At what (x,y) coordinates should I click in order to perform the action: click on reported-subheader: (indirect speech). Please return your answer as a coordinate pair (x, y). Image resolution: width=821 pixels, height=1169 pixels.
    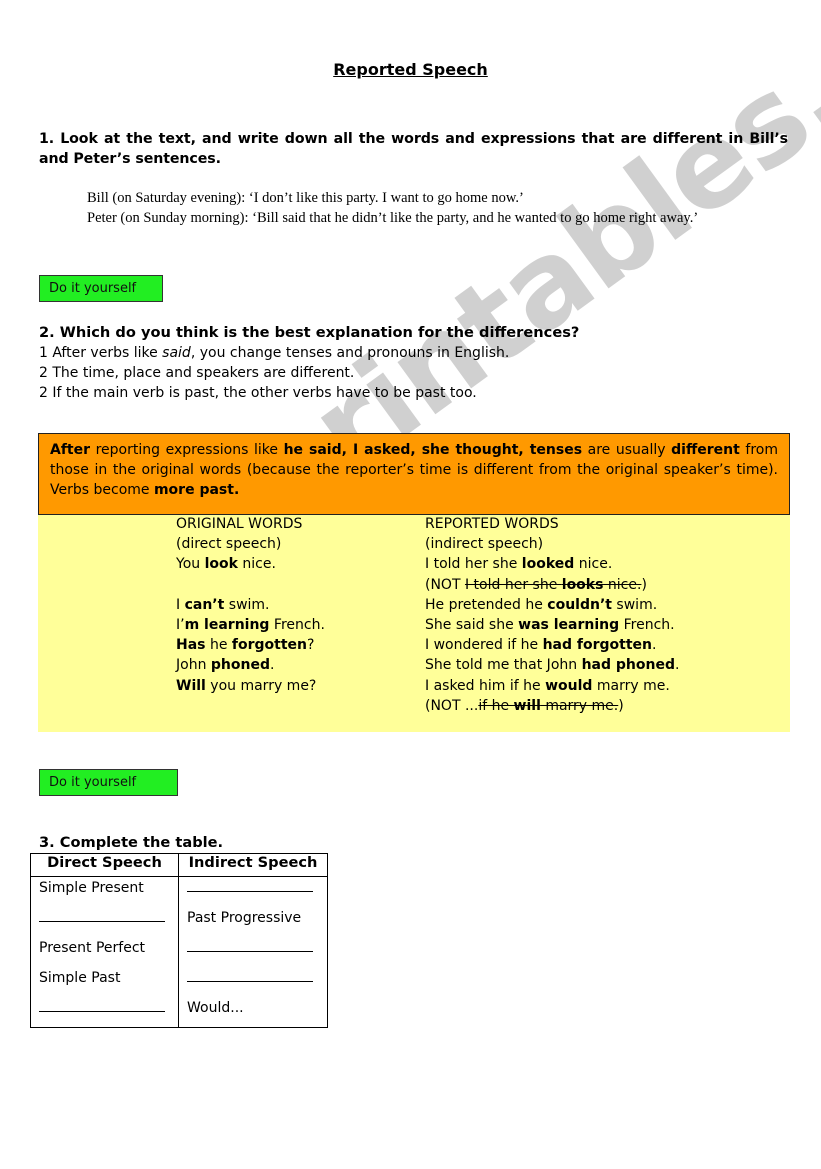
    Looking at the image, I should click on (484, 544).